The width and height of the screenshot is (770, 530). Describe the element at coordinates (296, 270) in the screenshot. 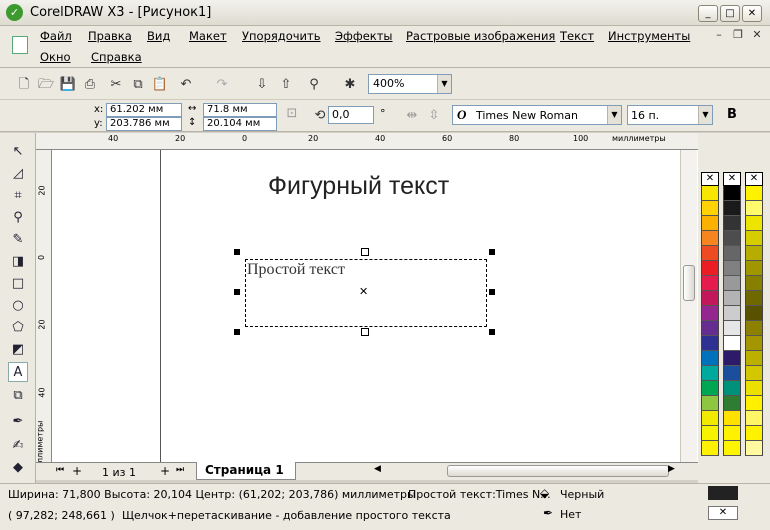

I see `paragraph-text: Простой текст` at that location.